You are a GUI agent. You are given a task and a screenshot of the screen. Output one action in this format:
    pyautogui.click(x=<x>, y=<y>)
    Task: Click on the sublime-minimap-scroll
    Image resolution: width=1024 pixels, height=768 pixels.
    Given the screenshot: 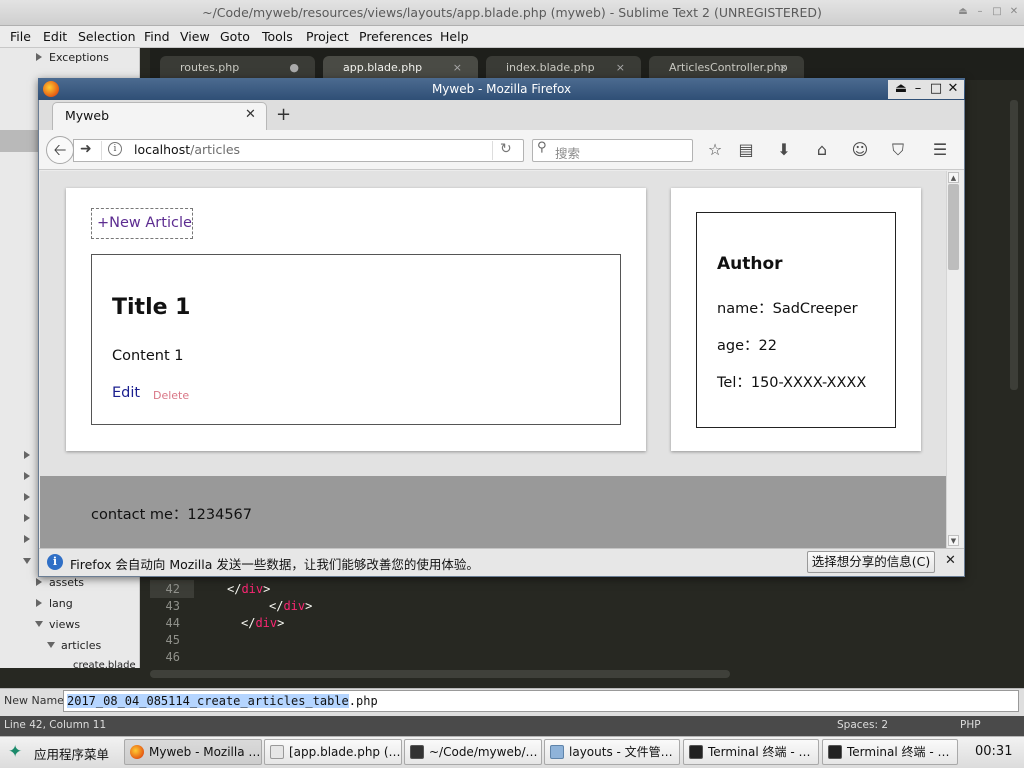 What is the action you would take?
    pyautogui.click(x=1014, y=245)
    